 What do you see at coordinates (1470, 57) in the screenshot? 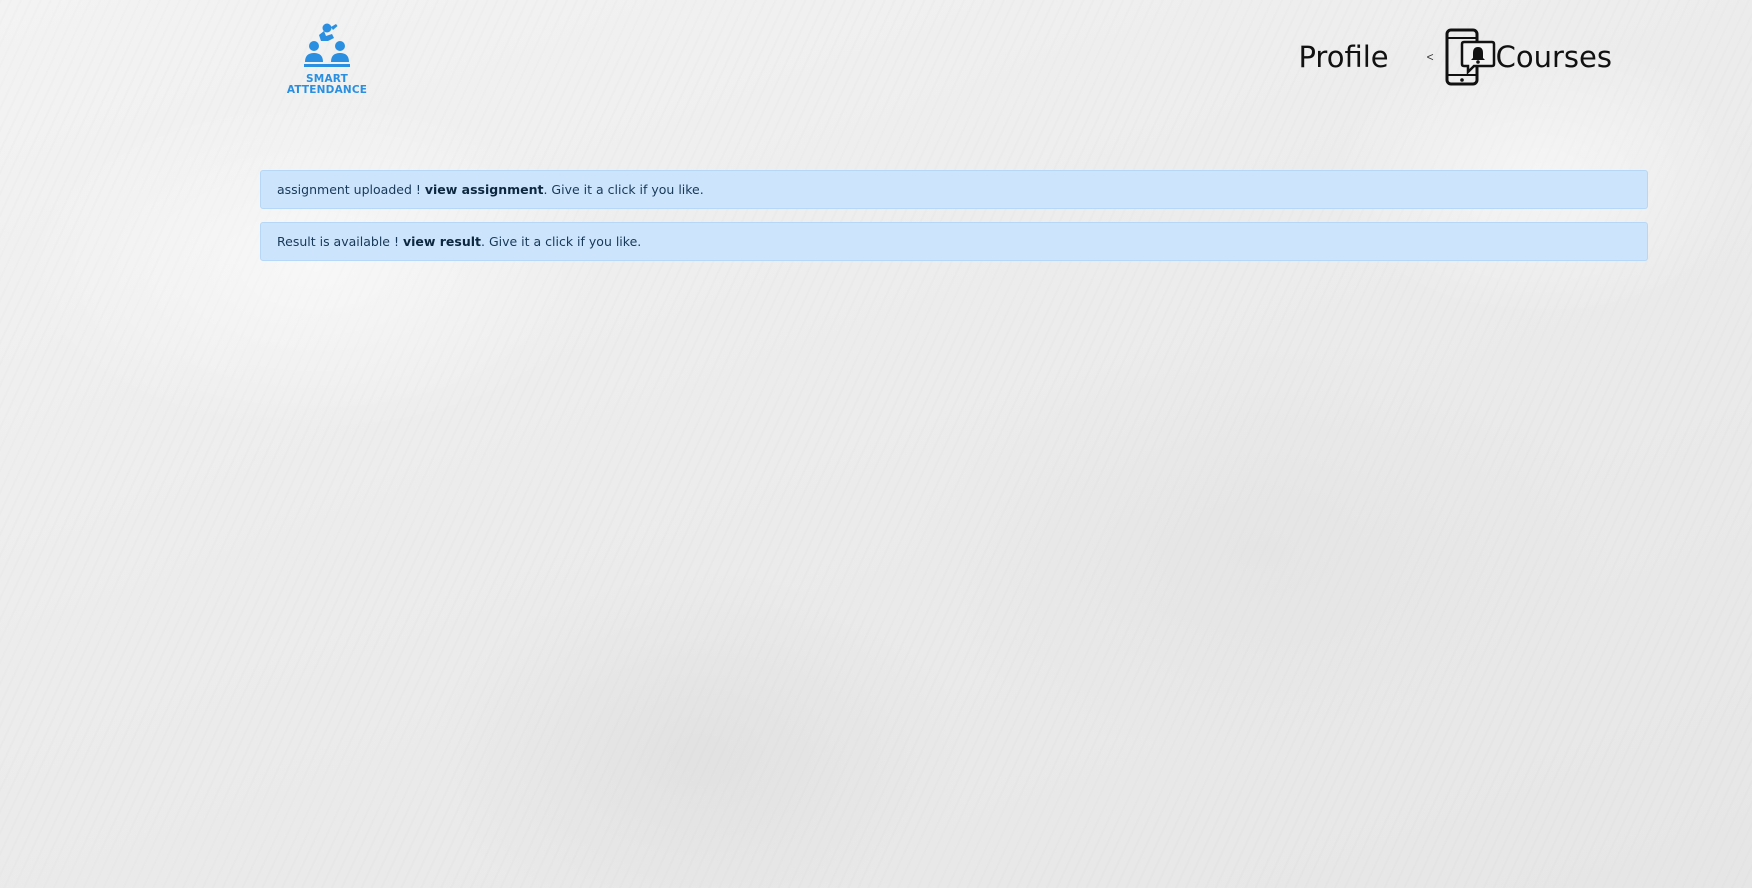
I see `phone-notification-bell-icon` at bounding box center [1470, 57].